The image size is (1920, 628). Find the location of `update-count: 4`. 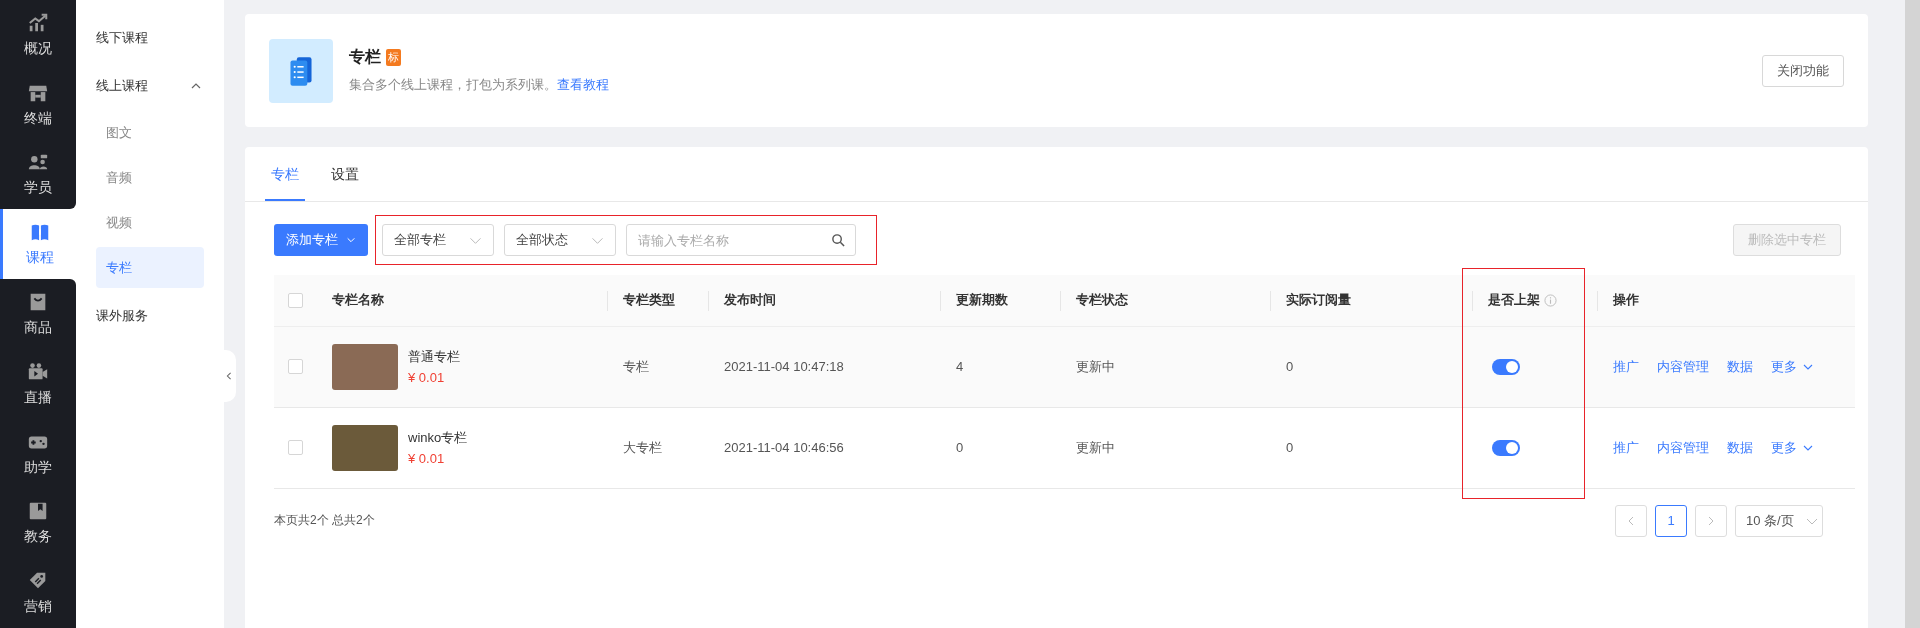

update-count: 4 is located at coordinates (960, 366).